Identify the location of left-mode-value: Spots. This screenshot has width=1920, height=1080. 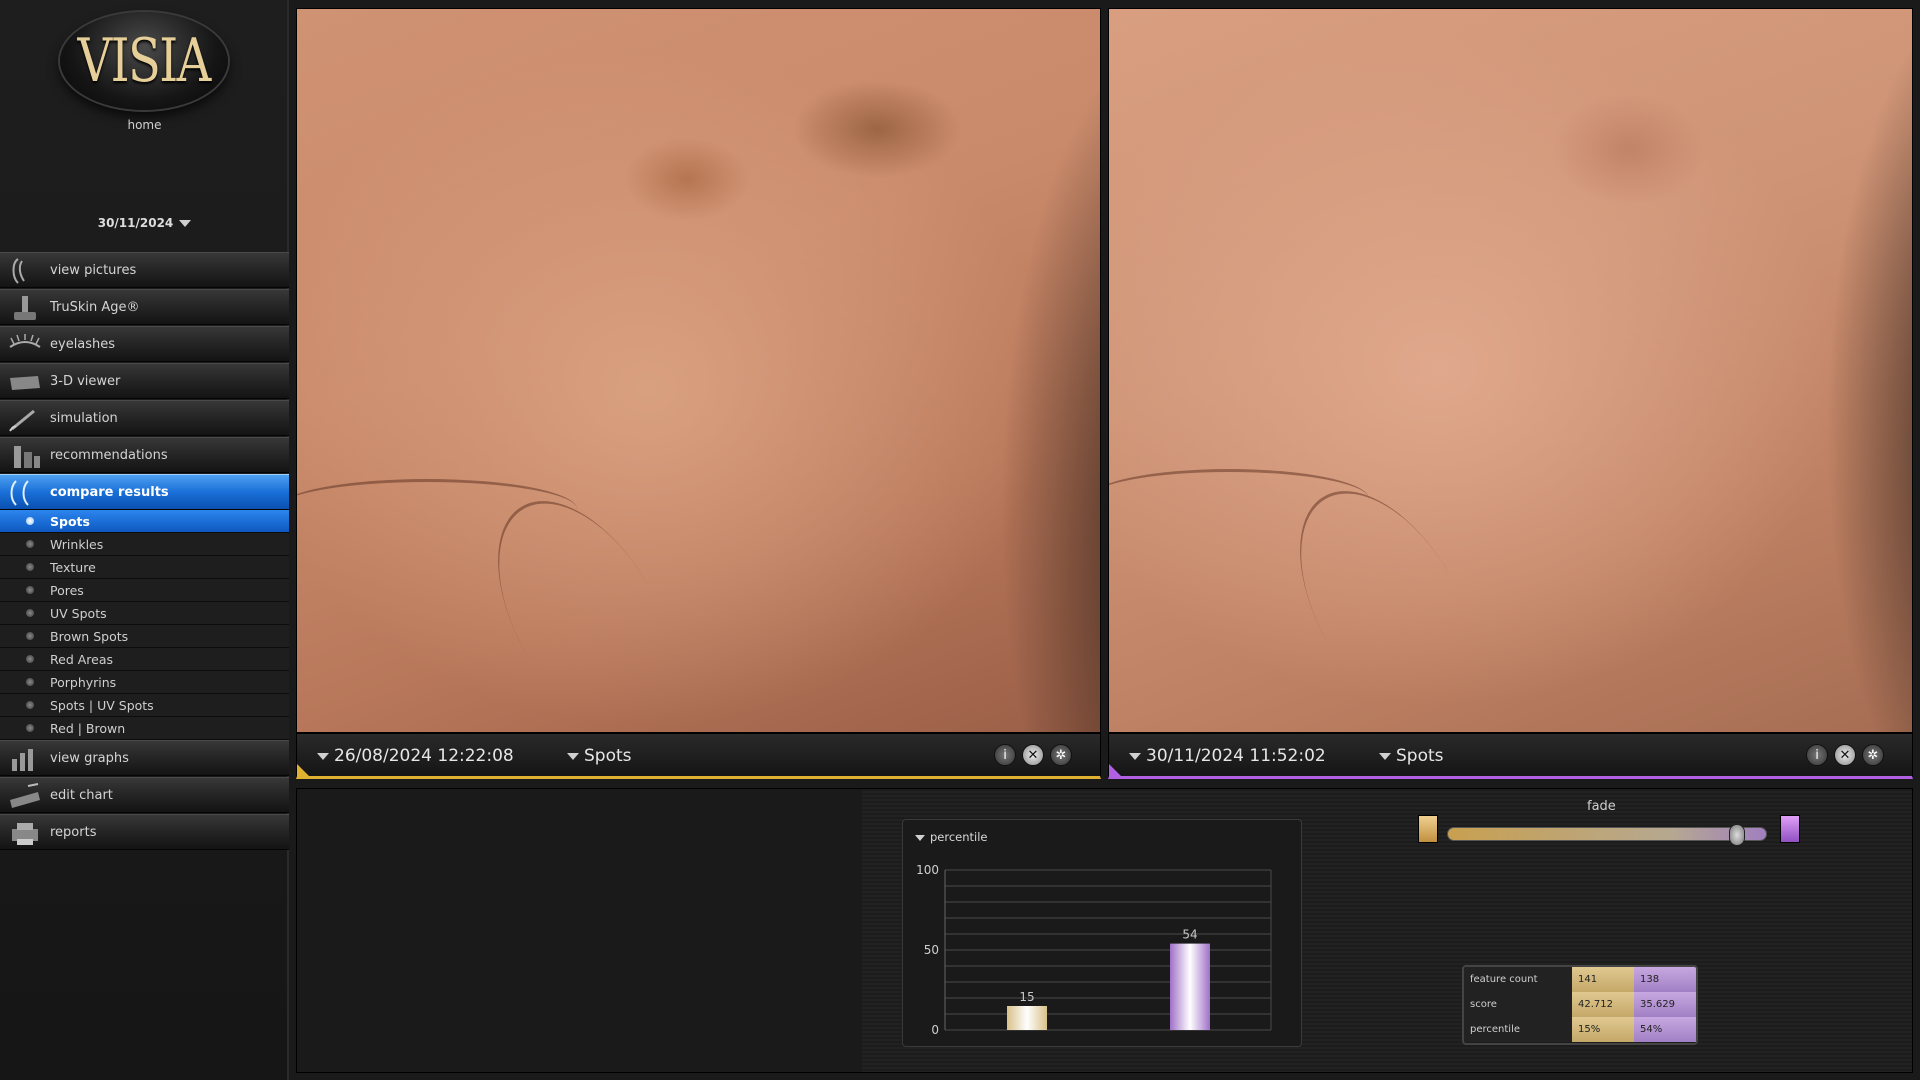
(608, 756).